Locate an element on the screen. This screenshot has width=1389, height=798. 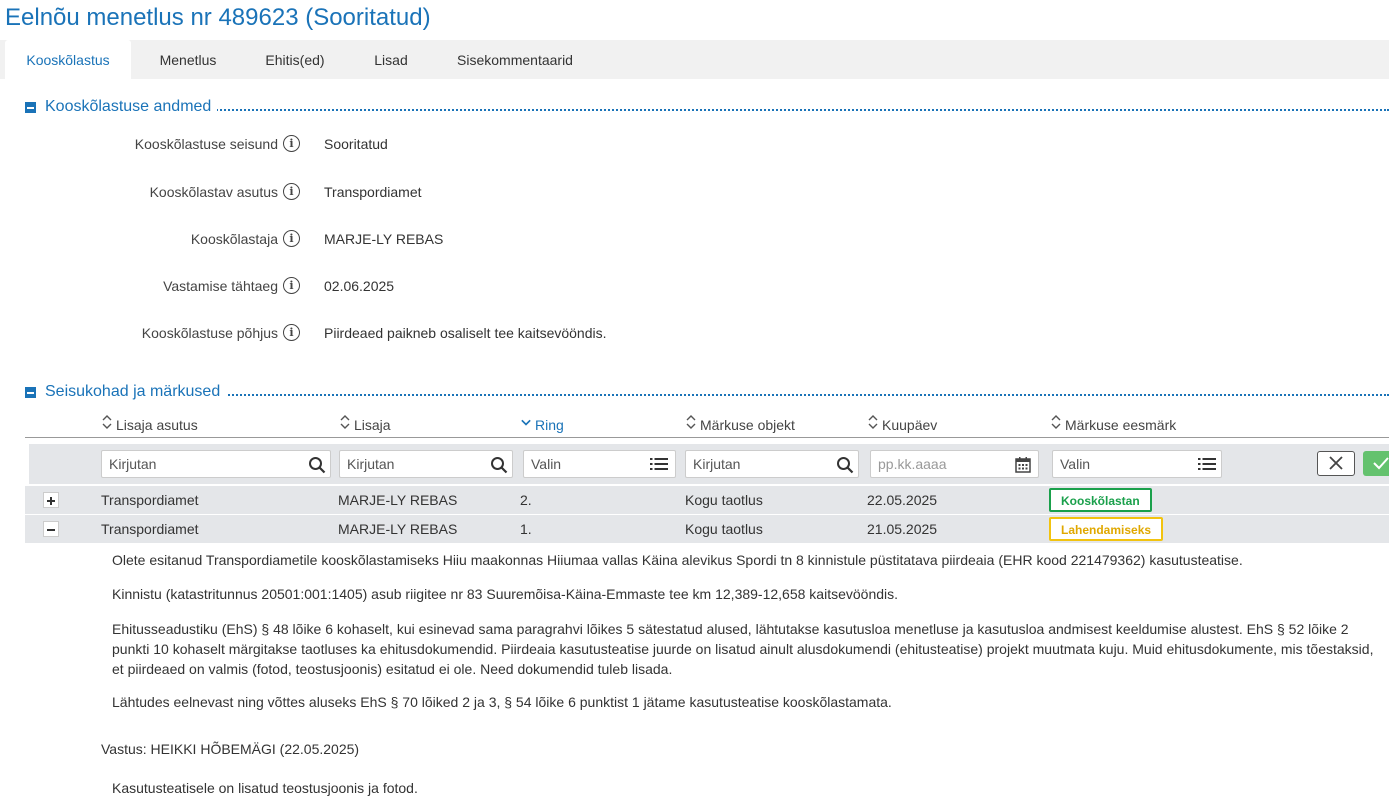
header-divider is located at coordinates (707, 437).